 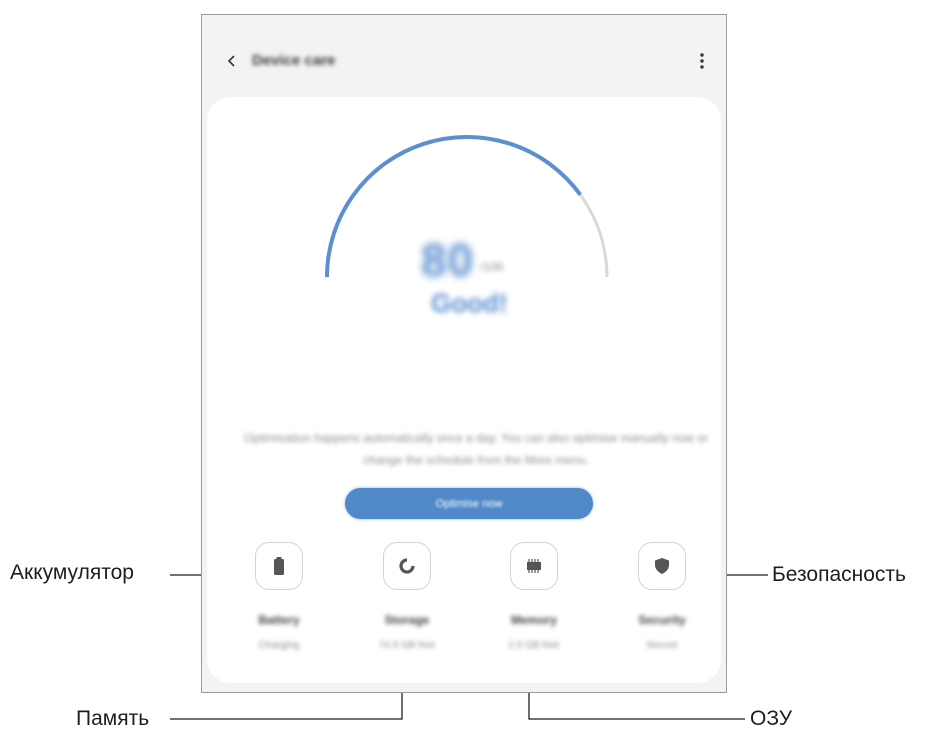 What do you see at coordinates (702, 61) in the screenshot?
I see `more-vertical-icon` at bounding box center [702, 61].